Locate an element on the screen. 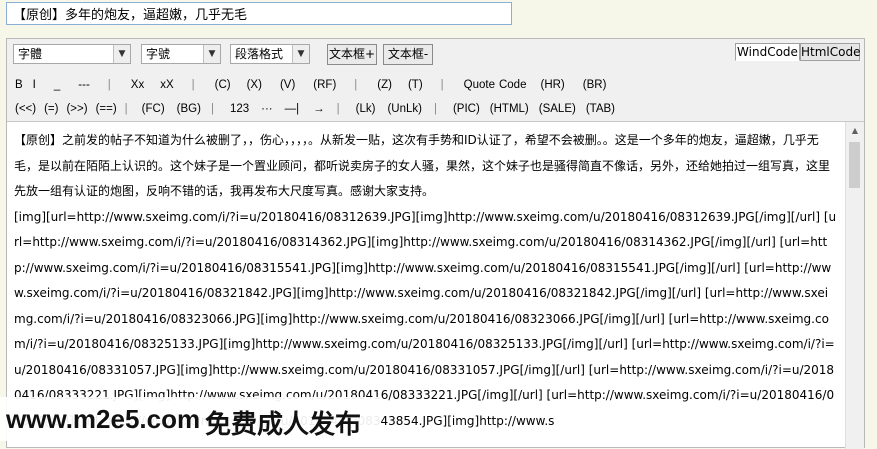 The height and width of the screenshot is (449, 877). toolbar-button: —| is located at coordinates (292, 109).